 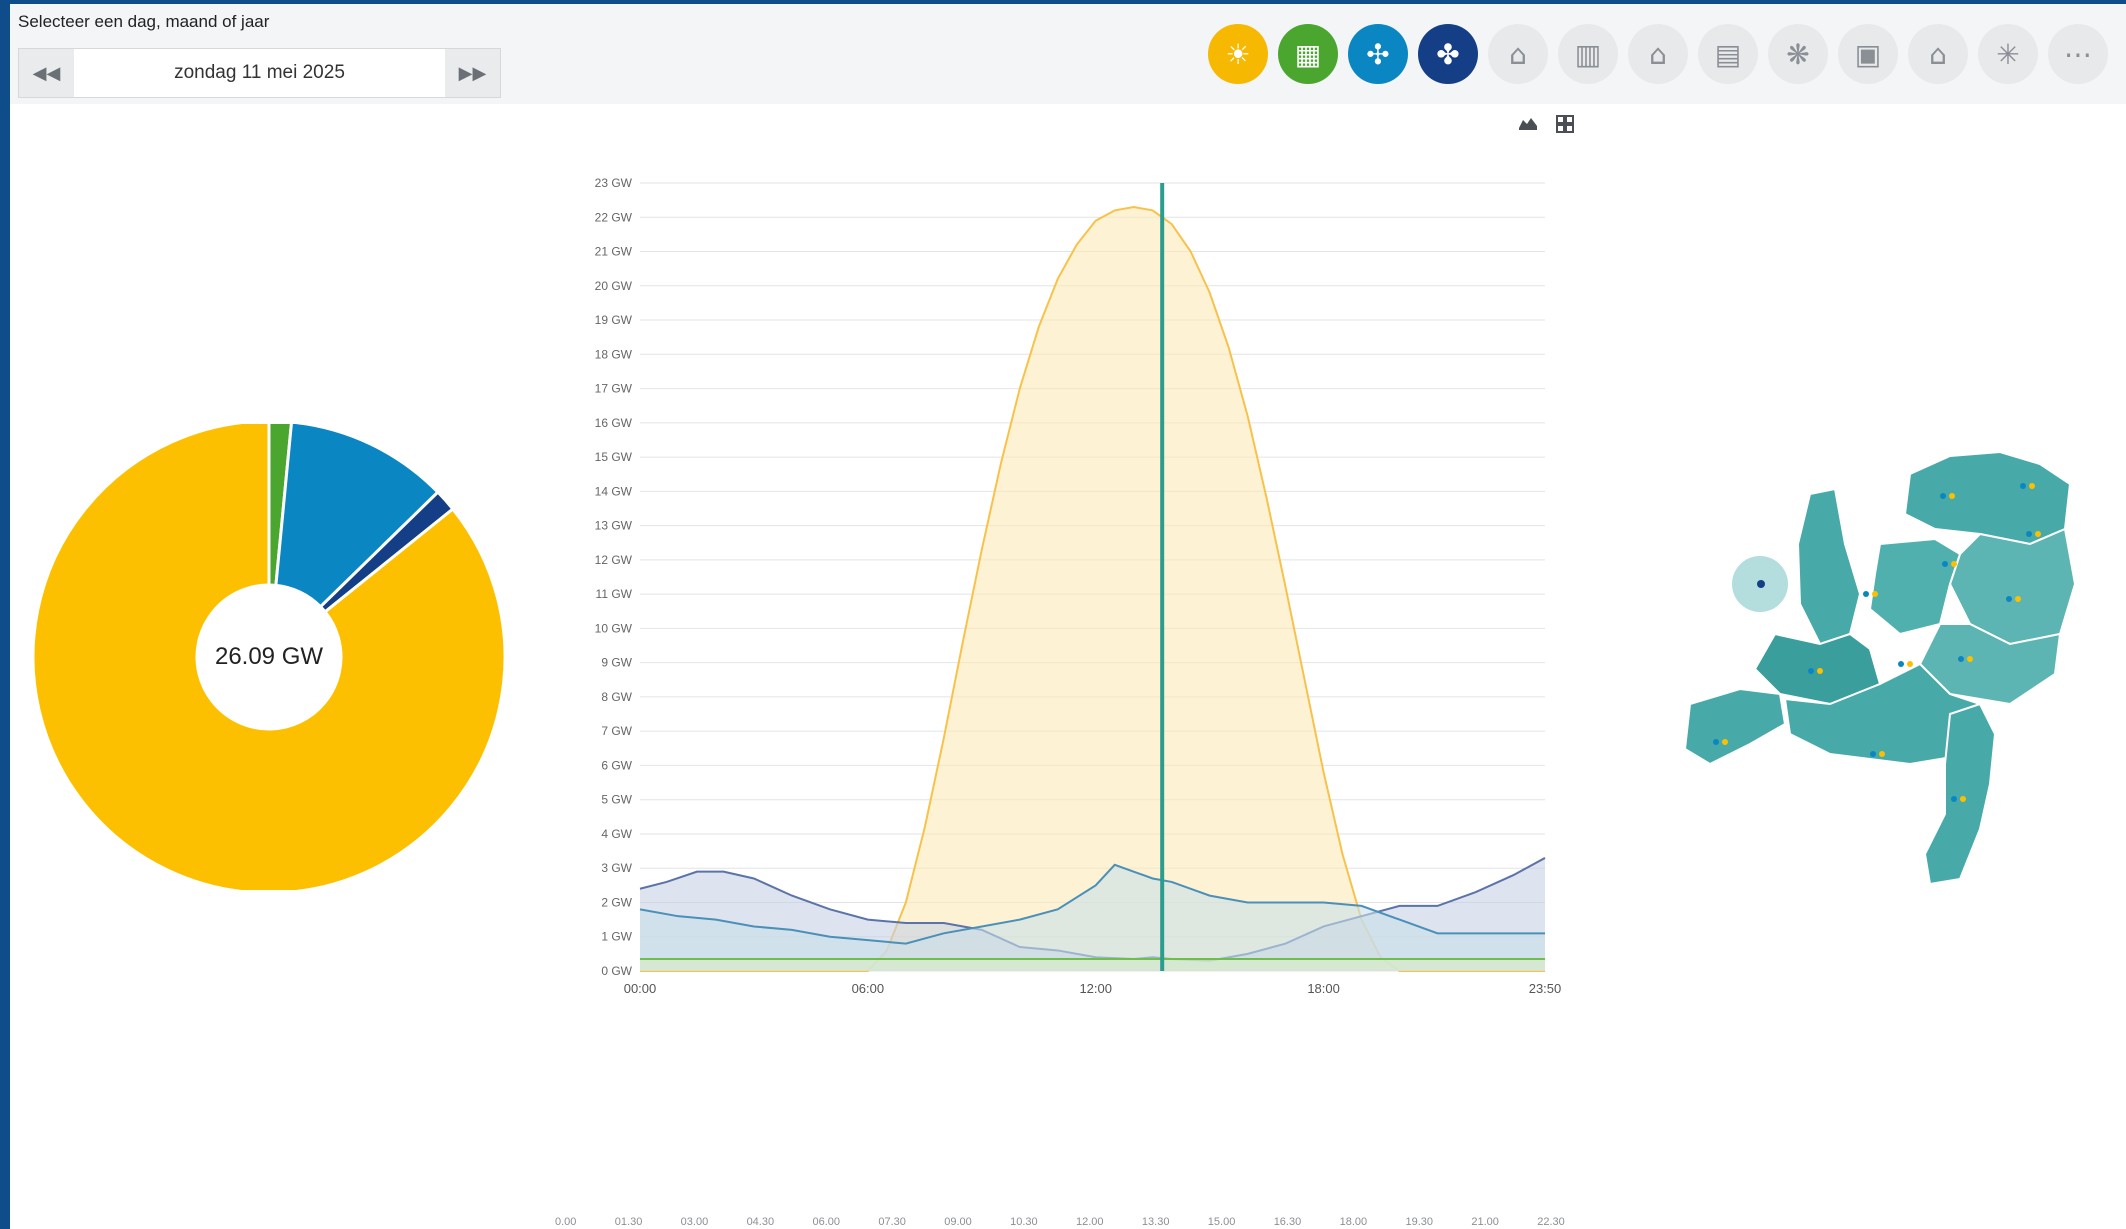 I want to click on filter-button-biomass: ❋, so click(x=1798, y=54).